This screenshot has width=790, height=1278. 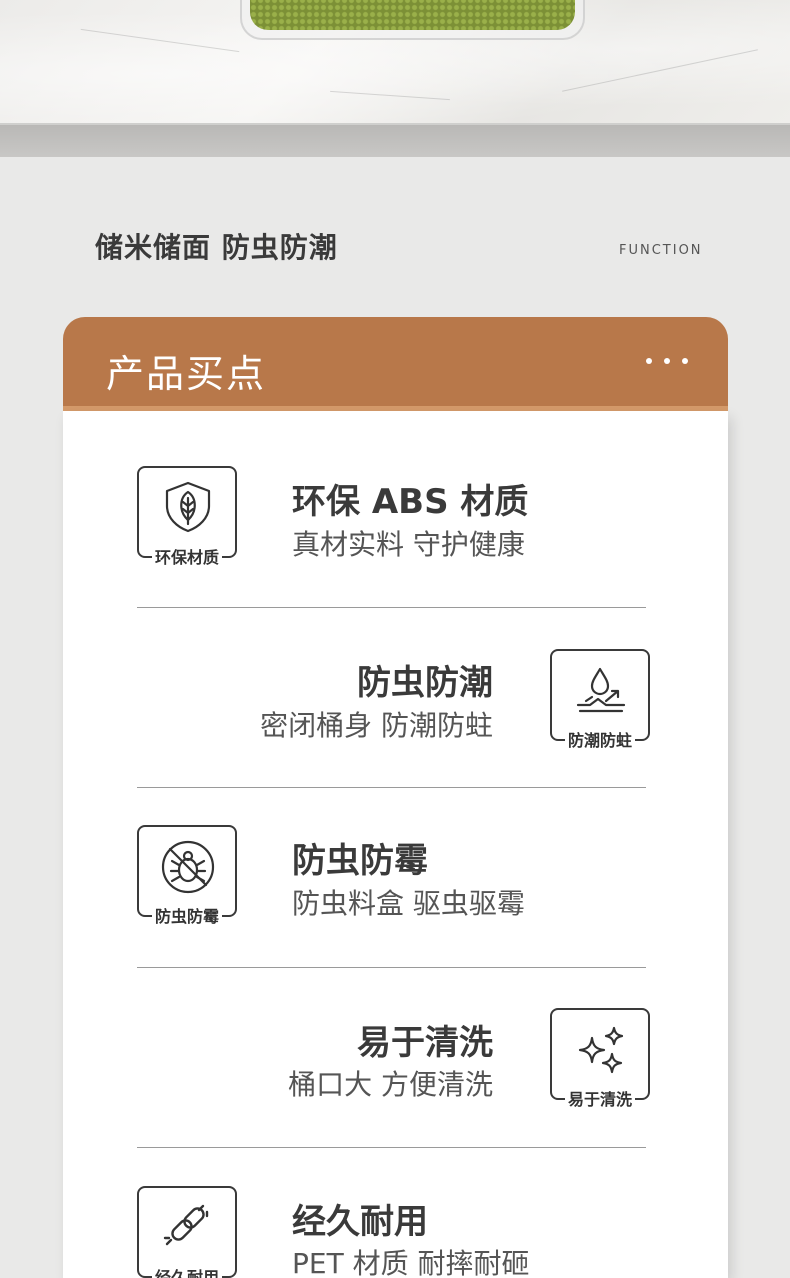 I want to click on feature-title: 易于清洗, so click(x=425, y=1043).